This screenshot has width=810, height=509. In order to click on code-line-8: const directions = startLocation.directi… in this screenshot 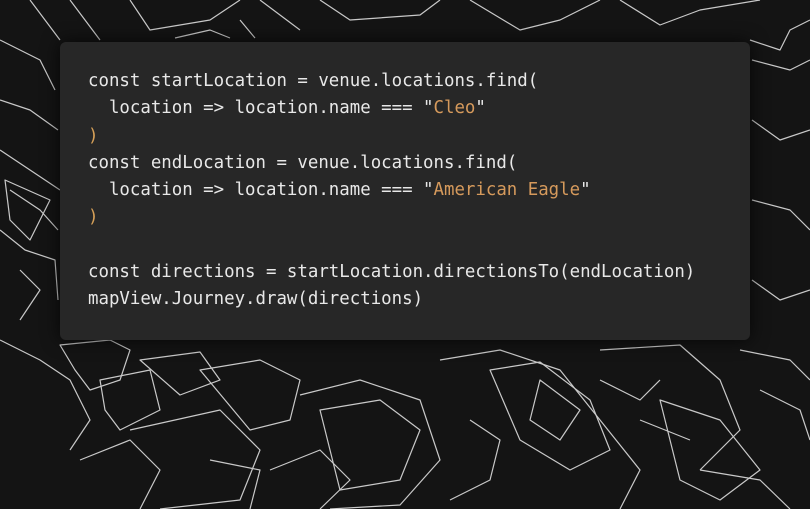, I will do `click(419, 272)`.